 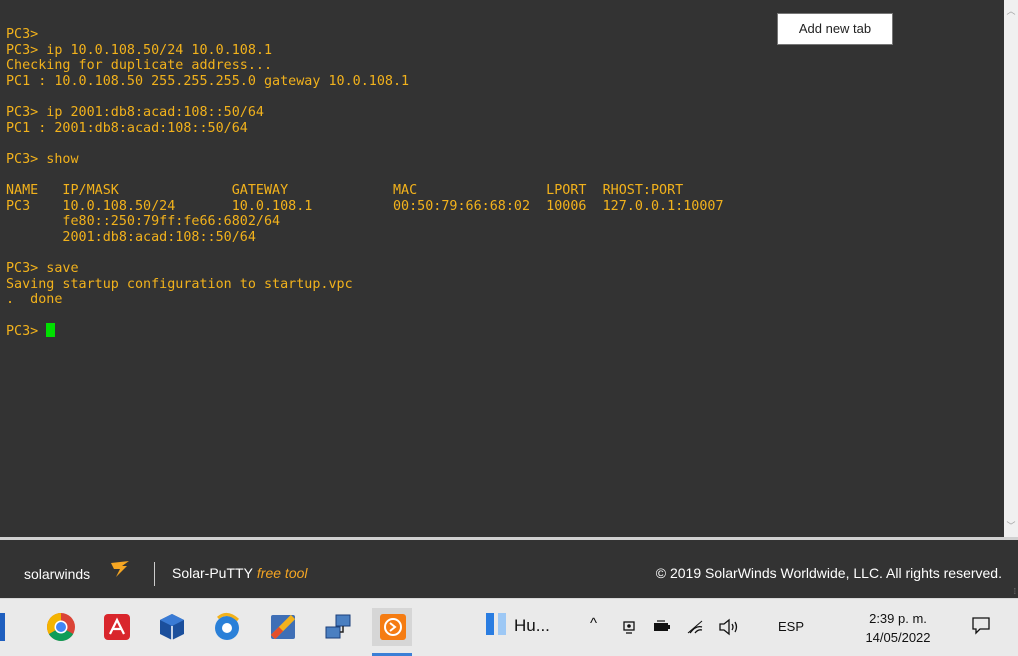 I want to click on taskbar-edge-item, so click(x=2, y=627).